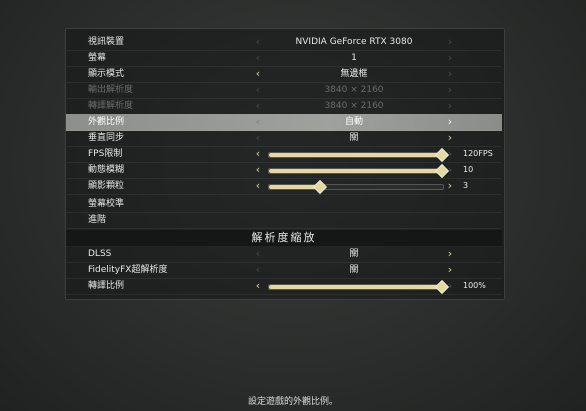 This screenshot has width=586, height=411. I want to click on value-film-grain: 3, so click(466, 185).